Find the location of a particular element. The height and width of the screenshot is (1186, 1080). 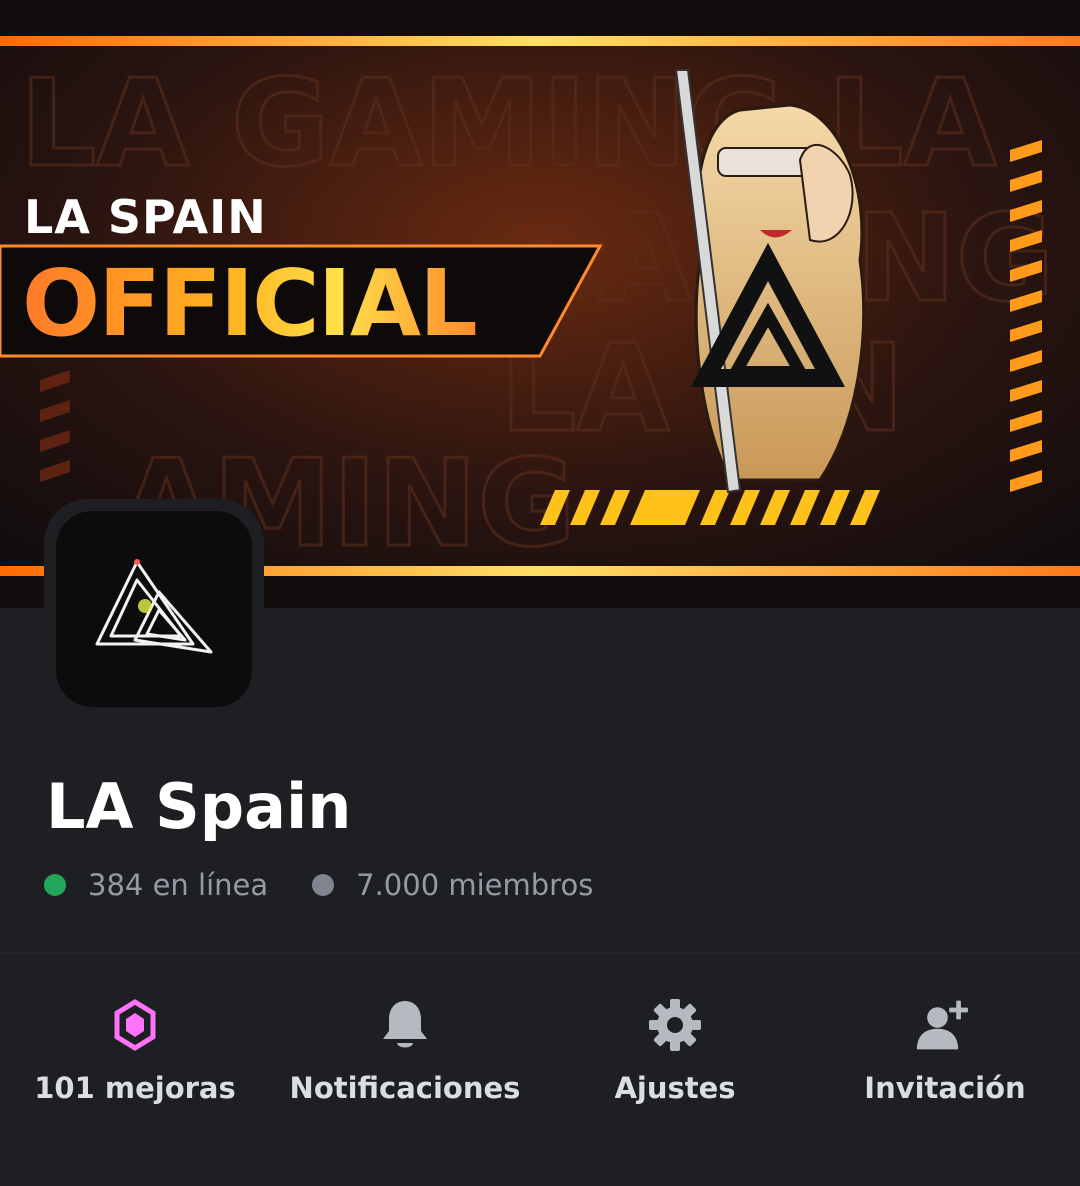

server-stats: 384 en línea 7.000 miembros is located at coordinates (318, 885).